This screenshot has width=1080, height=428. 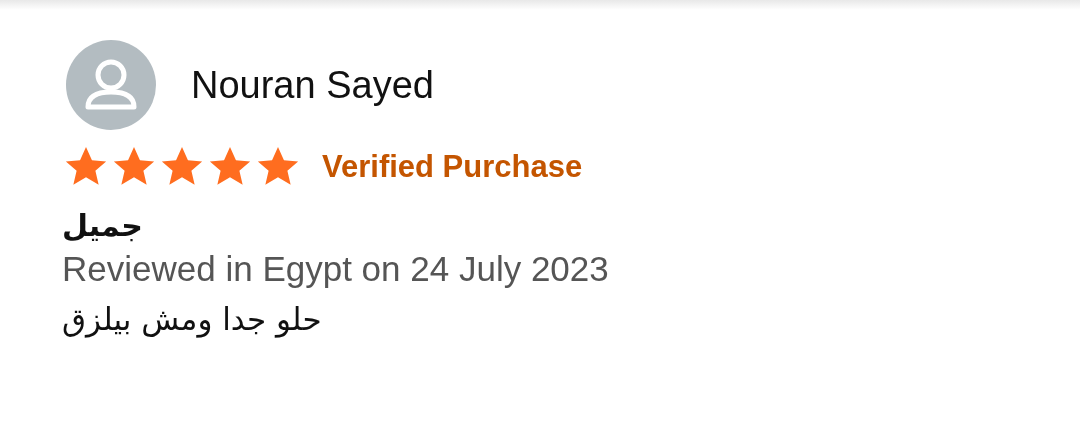 I want to click on review-text: حلو جدا ومش بيلزق, so click(x=192, y=319).